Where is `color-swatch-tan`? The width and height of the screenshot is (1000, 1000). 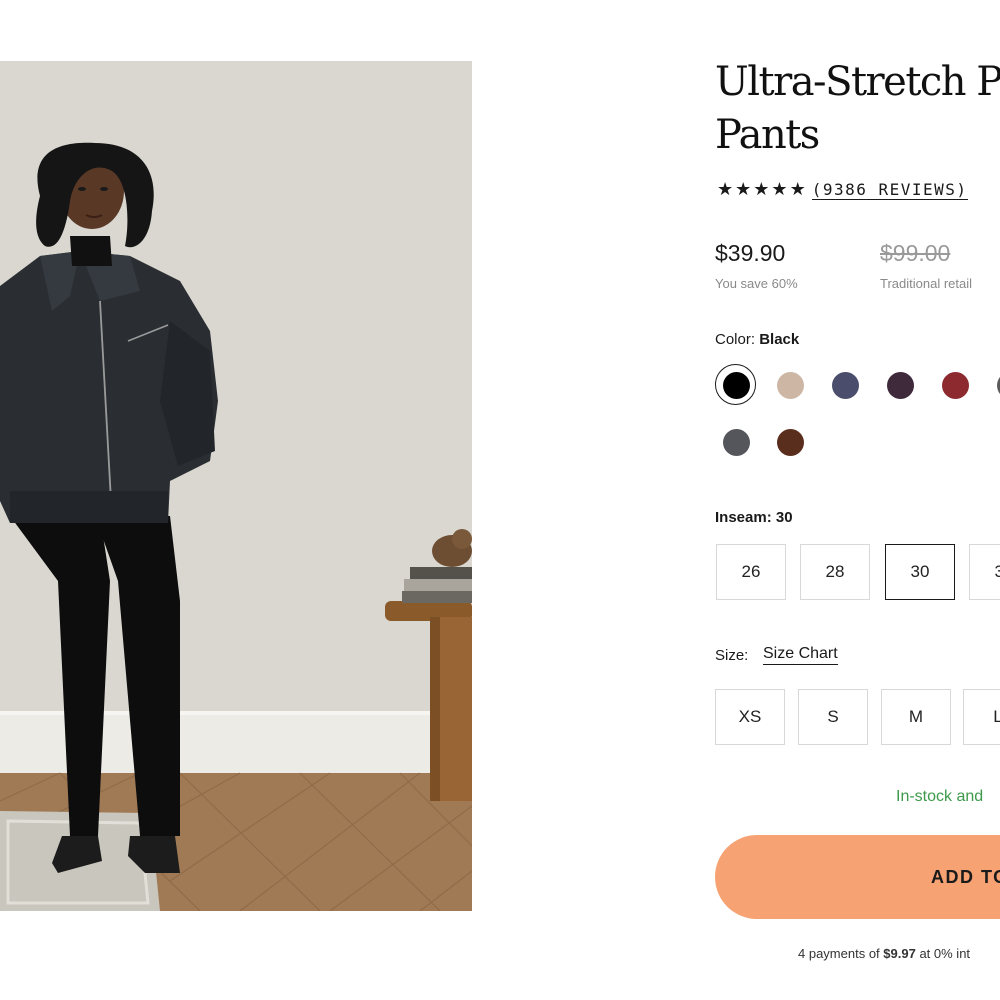
color-swatch-tan is located at coordinates (790, 385).